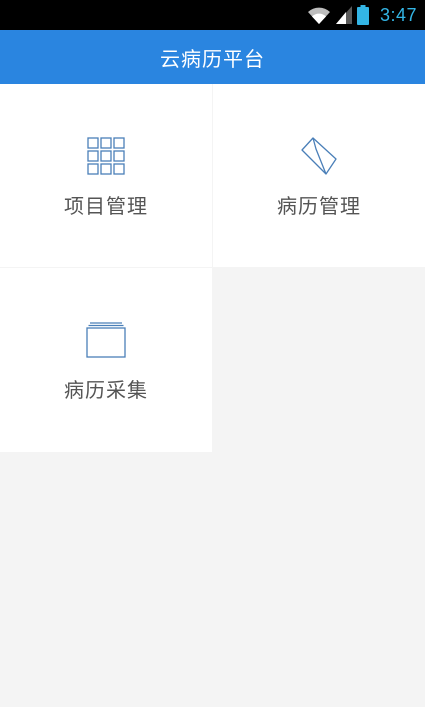 The width and height of the screenshot is (425, 707). I want to click on page-title: 云病历平台, so click(212, 58).